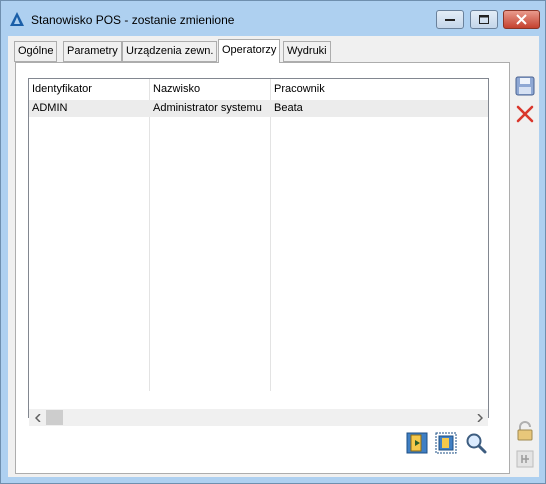 This screenshot has width=546, height=484. What do you see at coordinates (207, 108) in the screenshot?
I see `cell-nazwisko: Administrator systemu` at bounding box center [207, 108].